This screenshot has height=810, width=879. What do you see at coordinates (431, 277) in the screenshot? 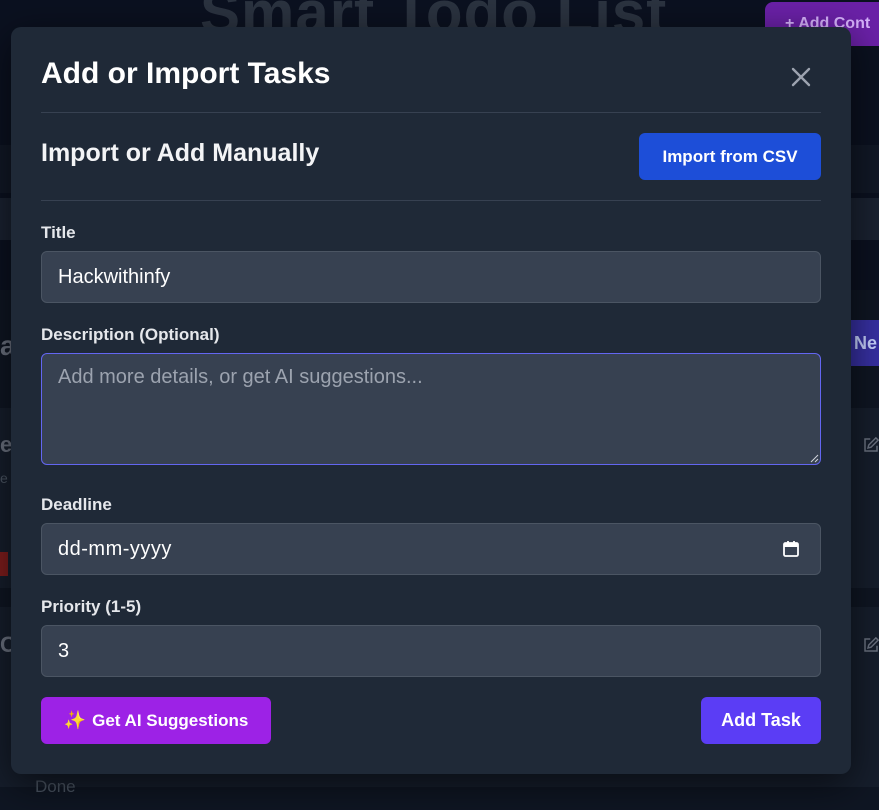
I see `title-input` at bounding box center [431, 277].